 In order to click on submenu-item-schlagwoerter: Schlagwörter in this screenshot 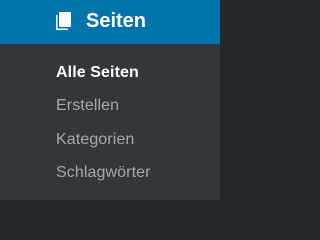, I will do `click(110, 173)`.